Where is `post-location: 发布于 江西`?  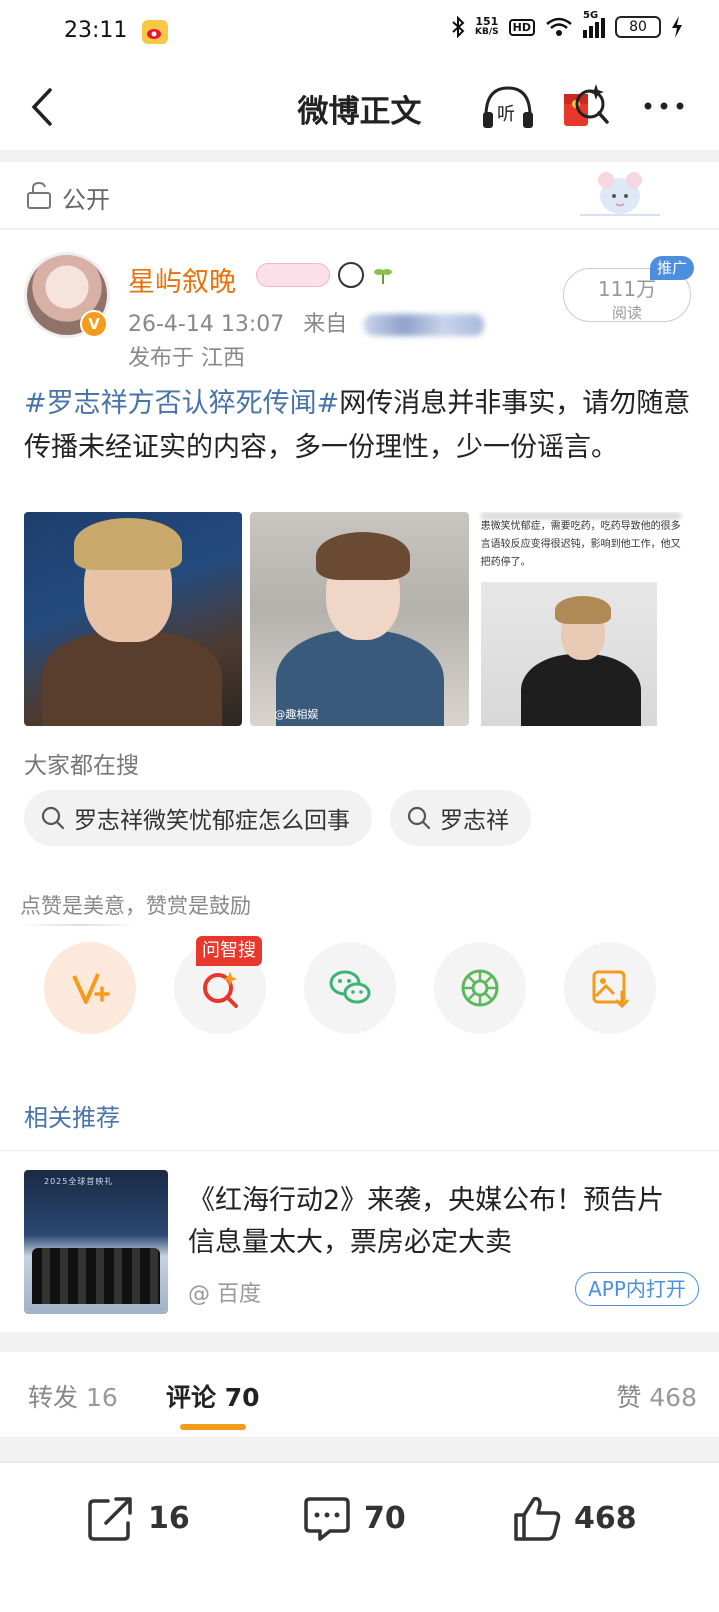
post-location: 发布于 江西 is located at coordinates (186, 358).